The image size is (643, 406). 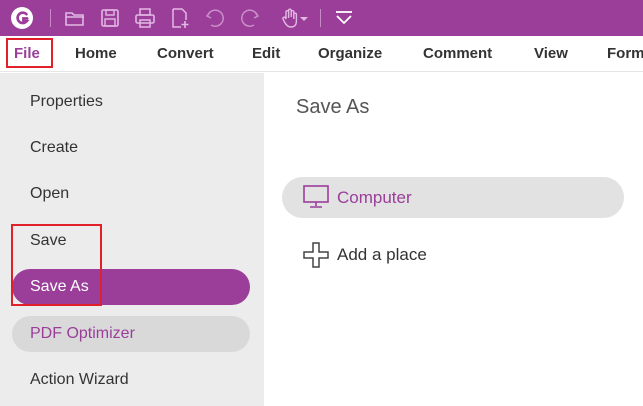 I want to click on menu-organize: Organize, so click(x=350, y=54).